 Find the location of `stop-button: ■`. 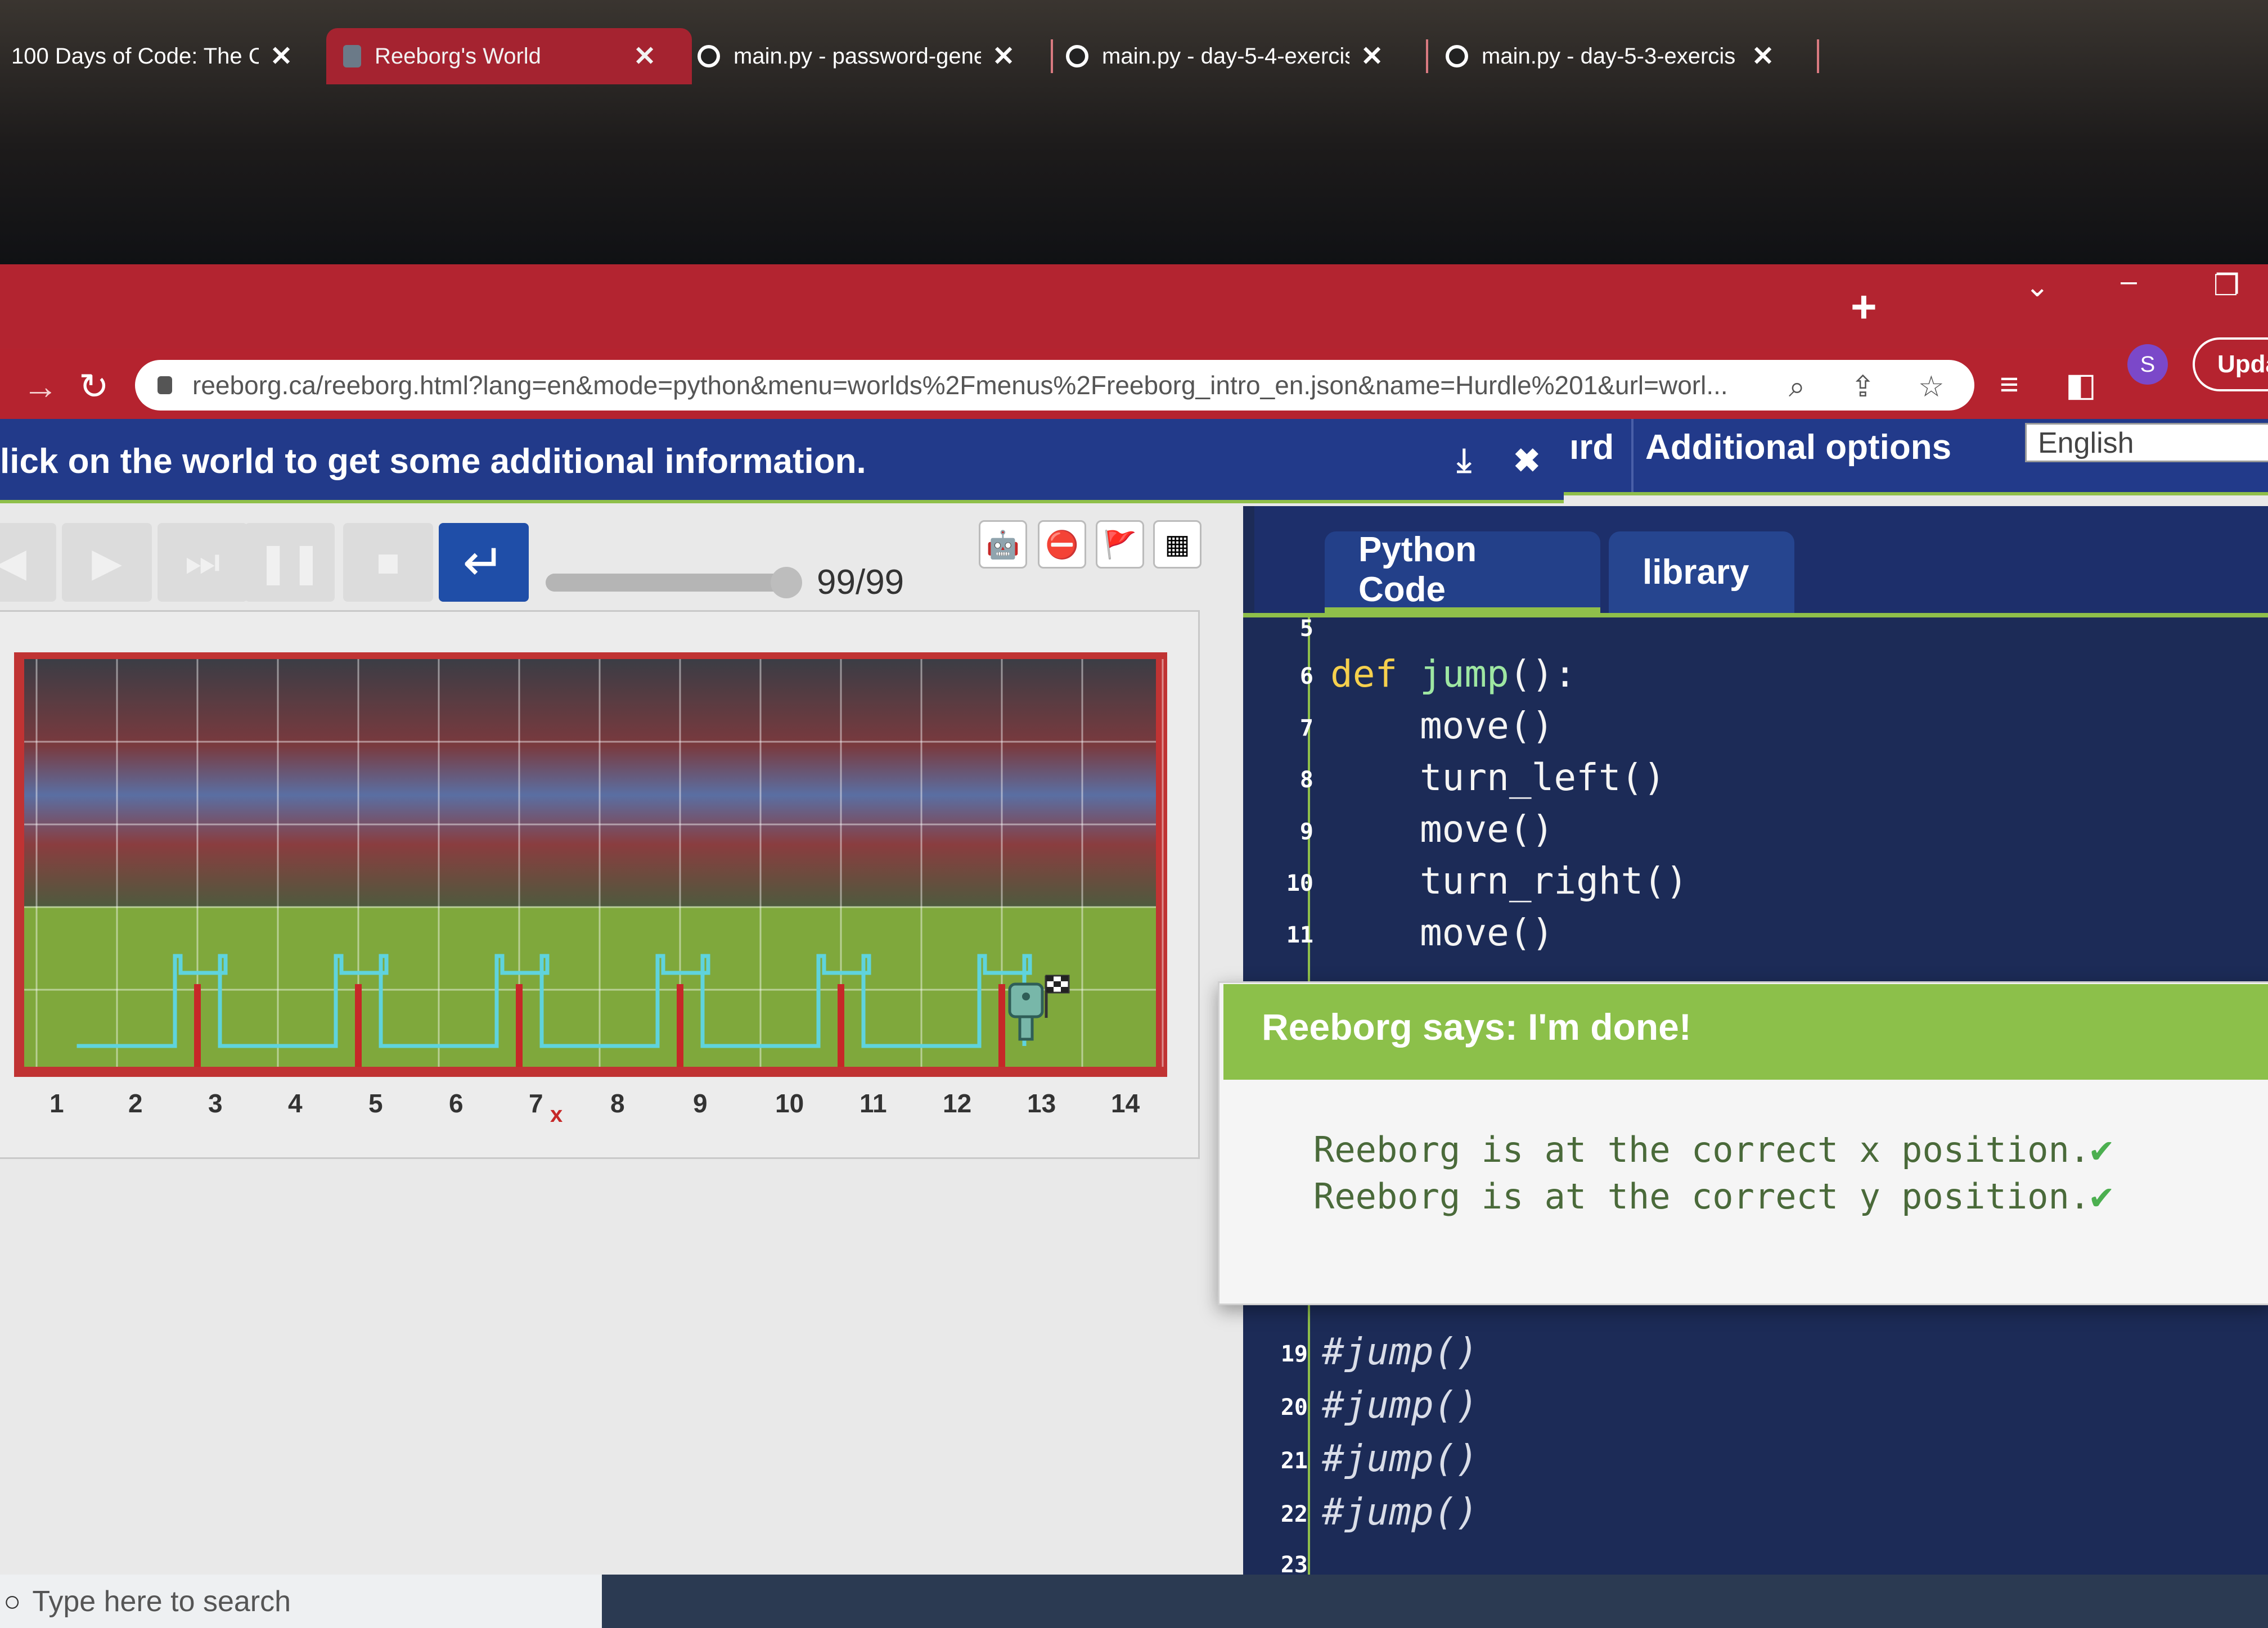

stop-button: ■ is located at coordinates (388, 562).